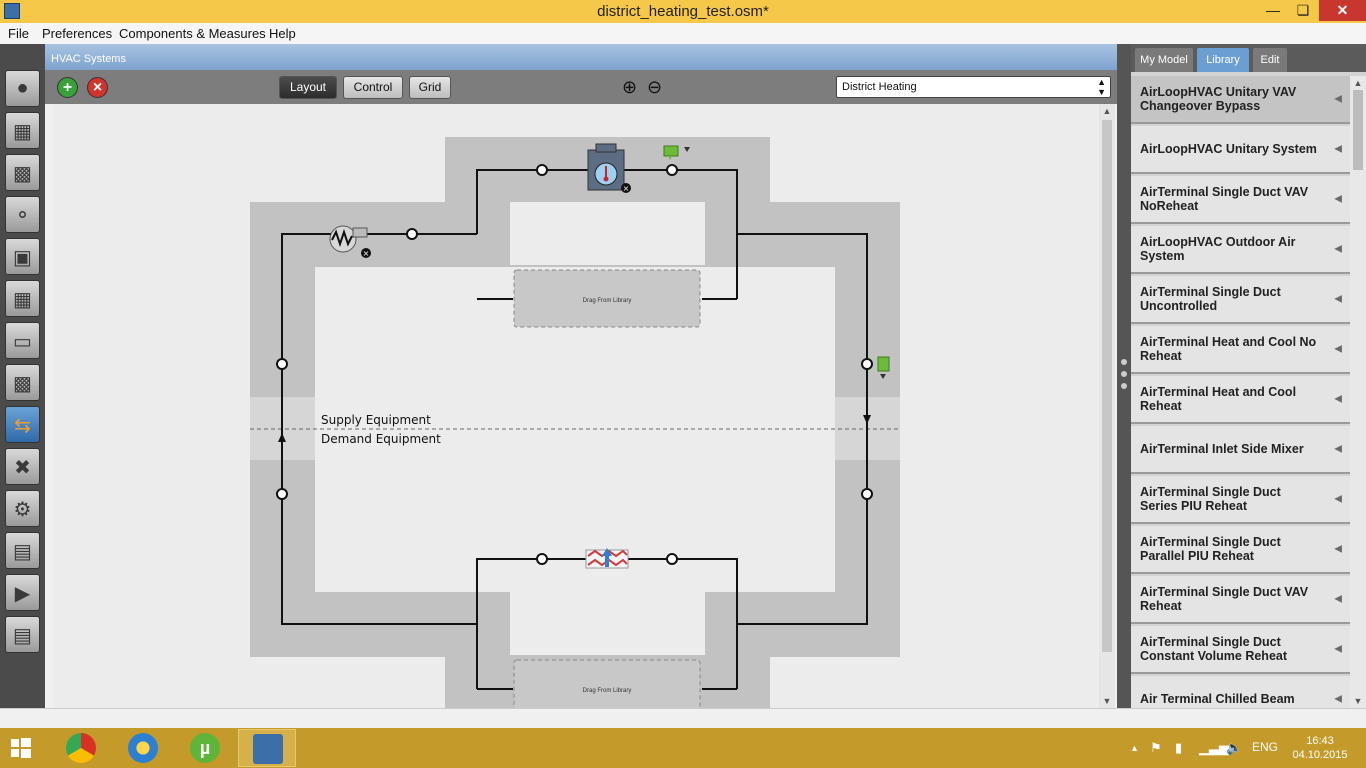 Image resolution: width=1366 pixels, height=768 pixels. Describe the element at coordinates (22, 172) in the screenshot. I see `constructions-tab: ▩` at that location.